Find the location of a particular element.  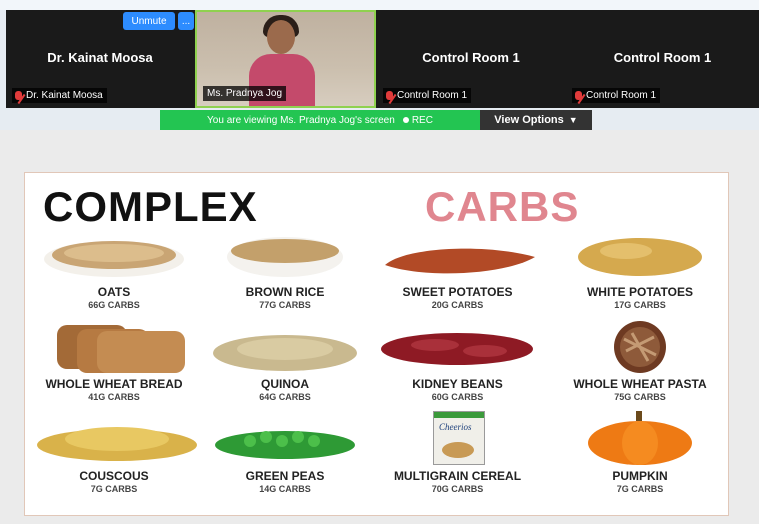

sweet-potato-icon is located at coordinates (460, 261).